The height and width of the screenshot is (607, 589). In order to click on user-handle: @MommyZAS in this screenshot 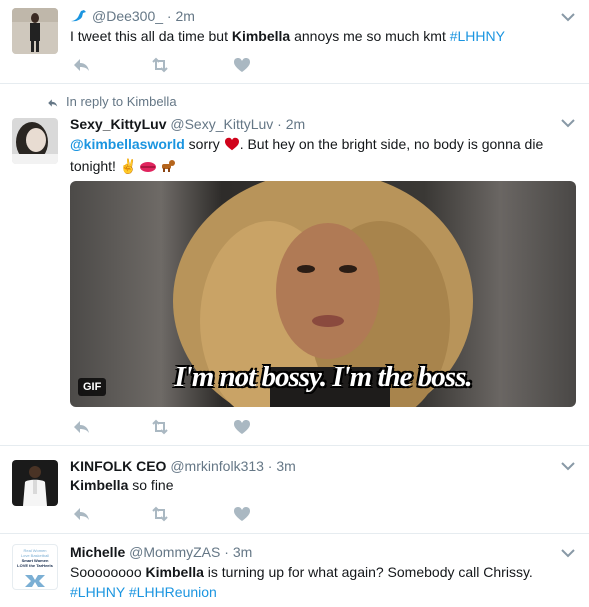, I will do `click(174, 552)`.